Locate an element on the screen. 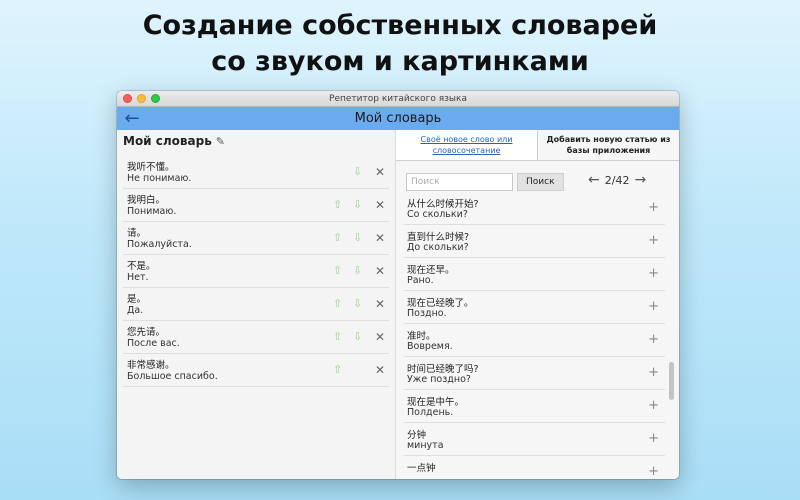  chinese-phrase: 您先请。 is located at coordinates (146, 332).